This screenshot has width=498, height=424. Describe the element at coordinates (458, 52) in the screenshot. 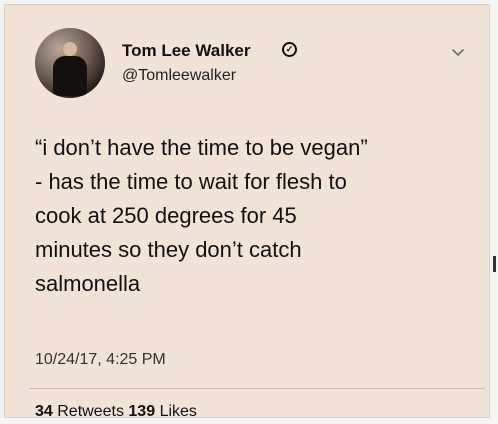

I see `chevron-down-icon` at that location.